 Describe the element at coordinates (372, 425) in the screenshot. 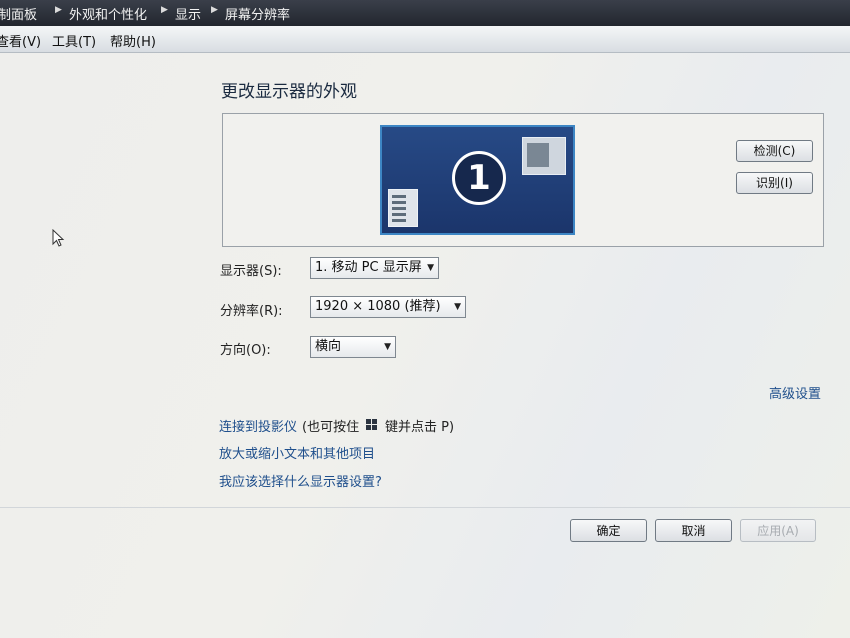

I see `windows-logo-icon` at that location.